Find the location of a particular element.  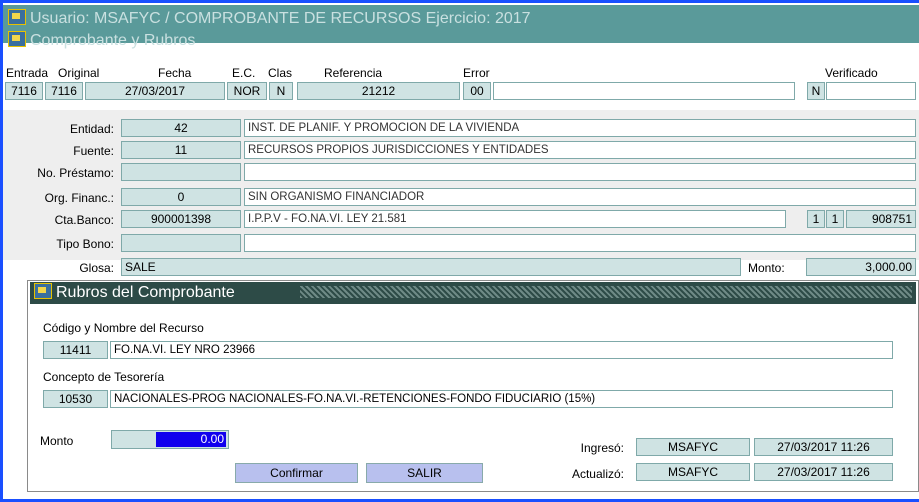

clas-field: N is located at coordinates (281, 91).